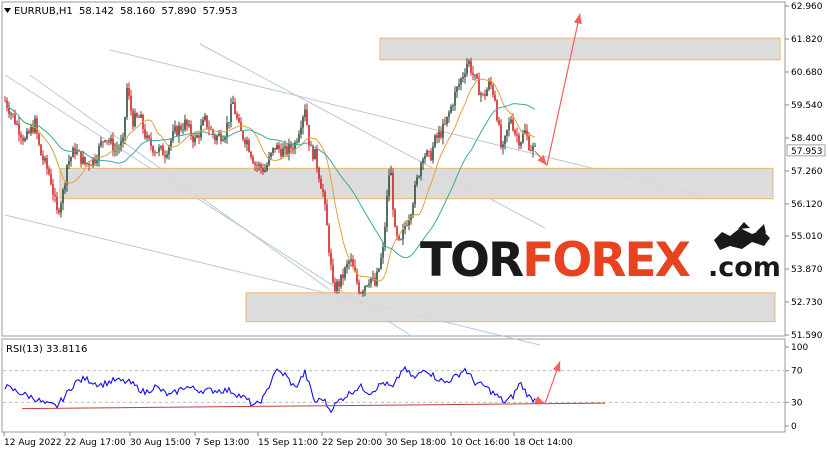 The width and height of the screenshot is (828, 455). What do you see at coordinates (807, 152) in the screenshot?
I see `svg-text: 57.953` at bounding box center [807, 152].